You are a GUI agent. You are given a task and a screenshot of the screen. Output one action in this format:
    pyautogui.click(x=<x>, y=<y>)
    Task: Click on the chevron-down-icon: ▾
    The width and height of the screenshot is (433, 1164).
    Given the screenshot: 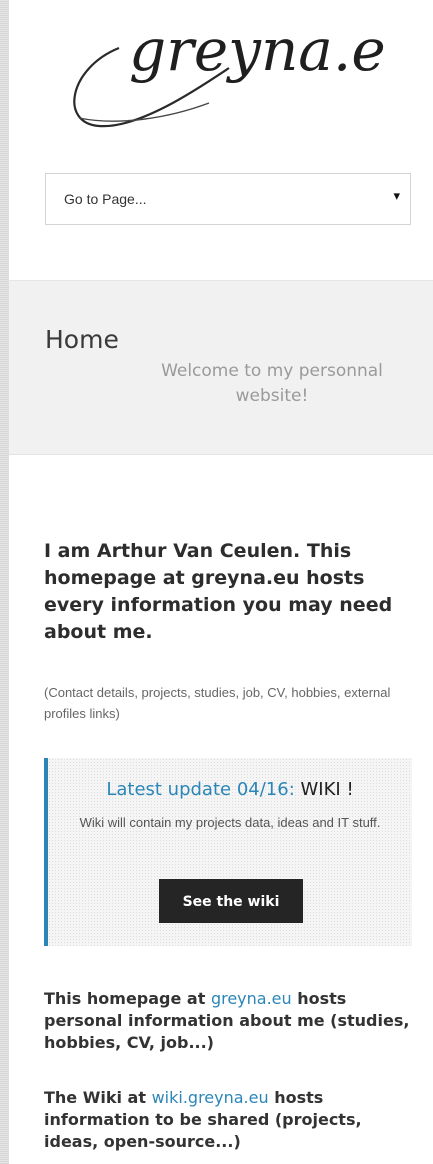 What is the action you would take?
    pyautogui.click(x=396, y=196)
    